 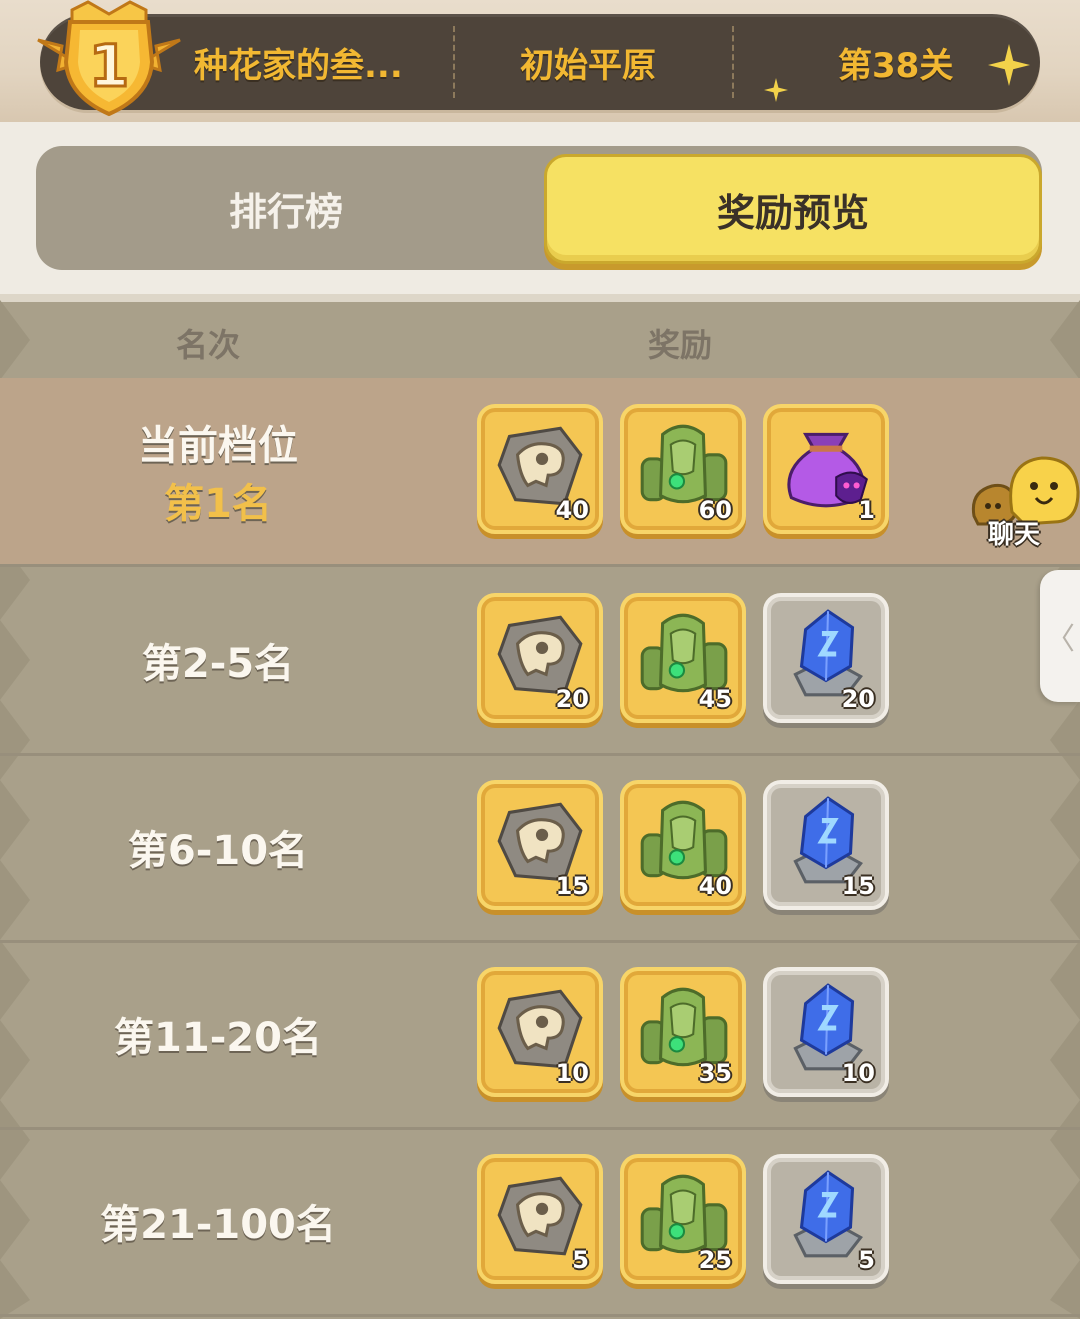 What do you see at coordinates (683, 1032) in the screenshot?
I see `reward-stone-golem: 35` at bounding box center [683, 1032].